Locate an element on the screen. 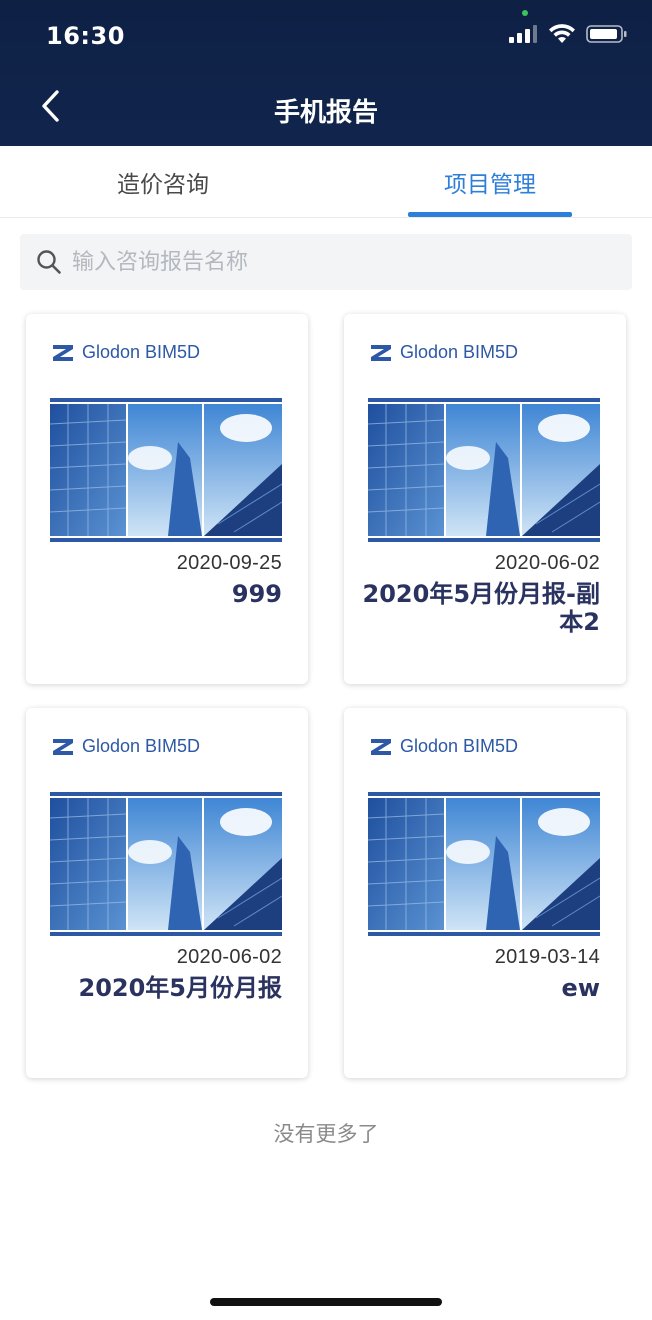 The width and height of the screenshot is (652, 1320). tab-cost-consulting: 造价咨询 is located at coordinates (163, 182).